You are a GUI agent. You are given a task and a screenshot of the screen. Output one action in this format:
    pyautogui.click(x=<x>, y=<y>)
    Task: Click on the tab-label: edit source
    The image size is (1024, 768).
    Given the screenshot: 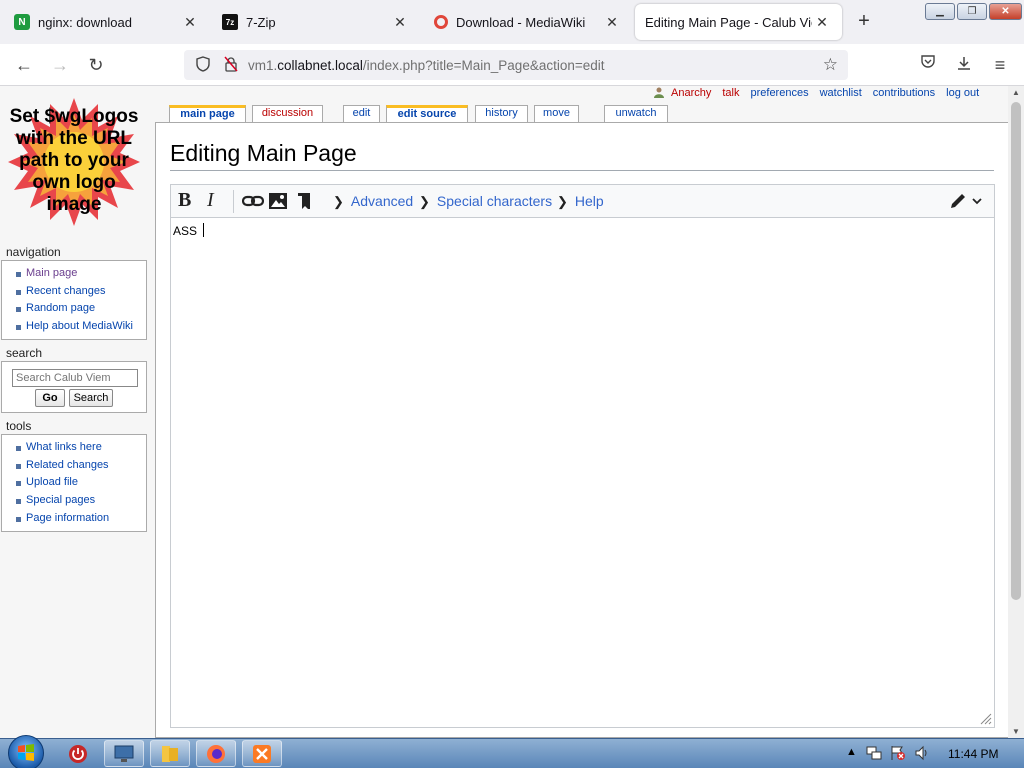 What is the action you would take?
    pyautogui.click(x=427, y=114)
    